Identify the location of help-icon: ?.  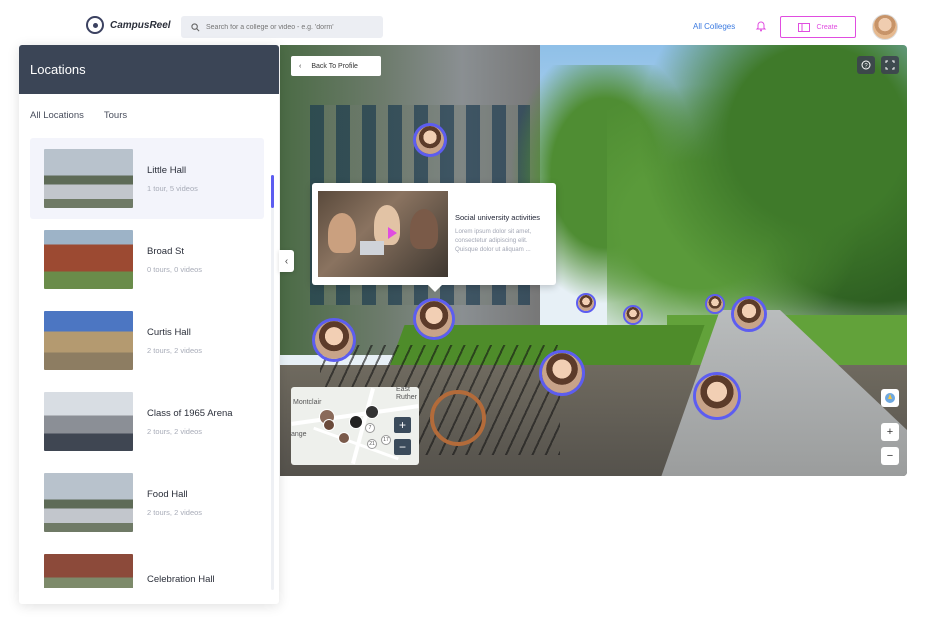
(866, 65).